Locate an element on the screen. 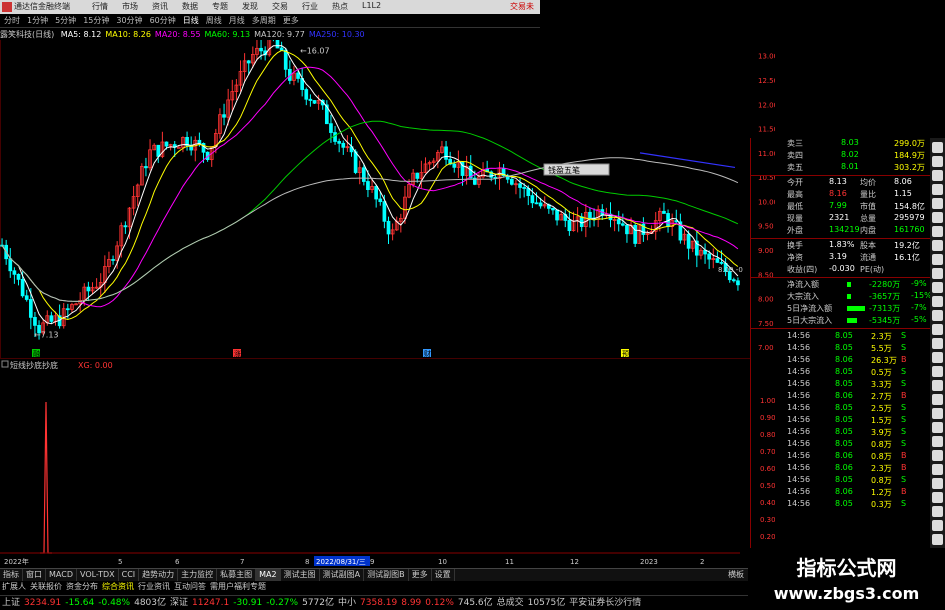 Image resolution: width=945 pixels, height=610 pixels. indicator-tab: MA2 is located at coordinates (268, 575).